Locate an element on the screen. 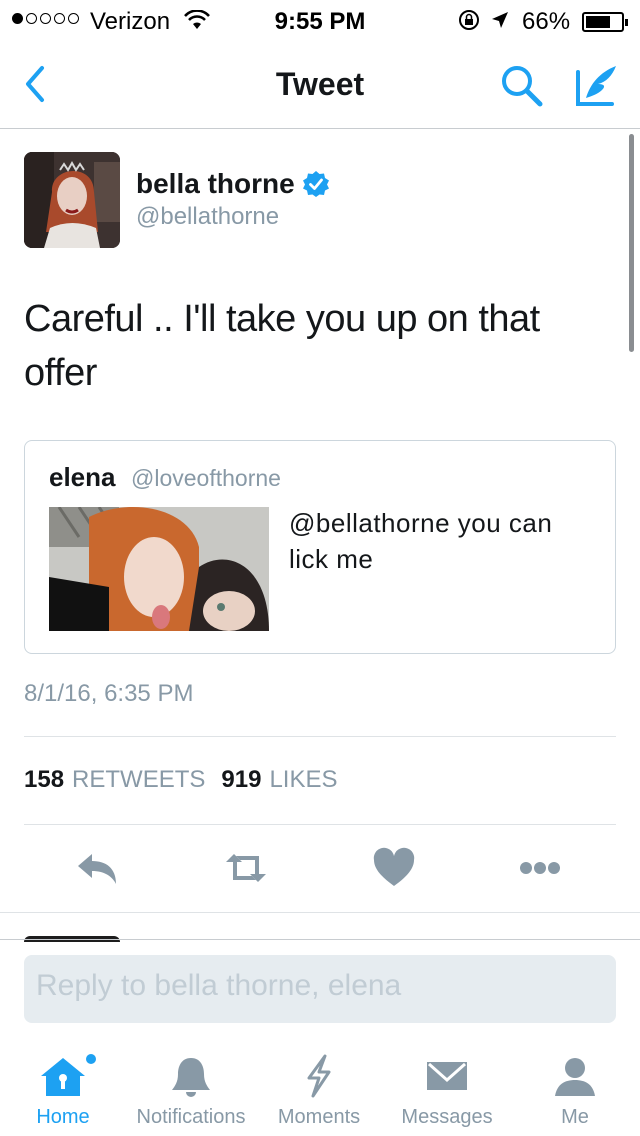 This screenshot has width=640, height=1136. bell-icon is located at coordinates (191, 1077).